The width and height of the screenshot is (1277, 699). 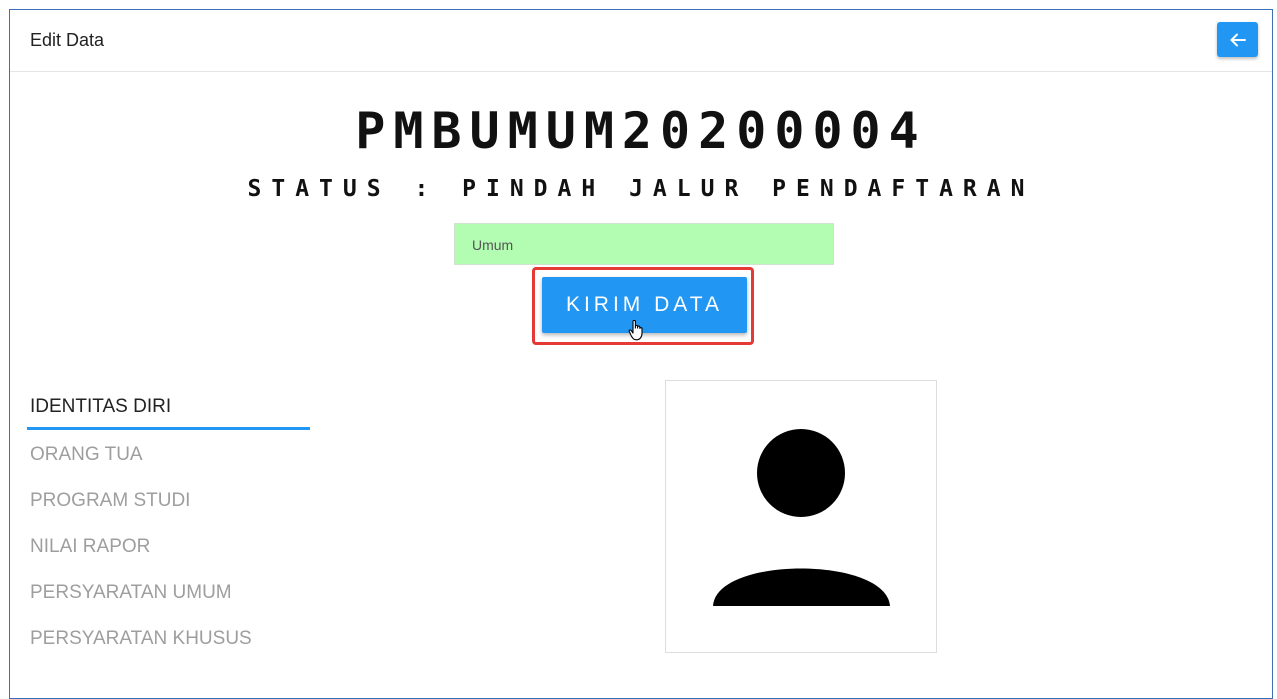 I want to click on profile-photo, so click(x=801, y=516).